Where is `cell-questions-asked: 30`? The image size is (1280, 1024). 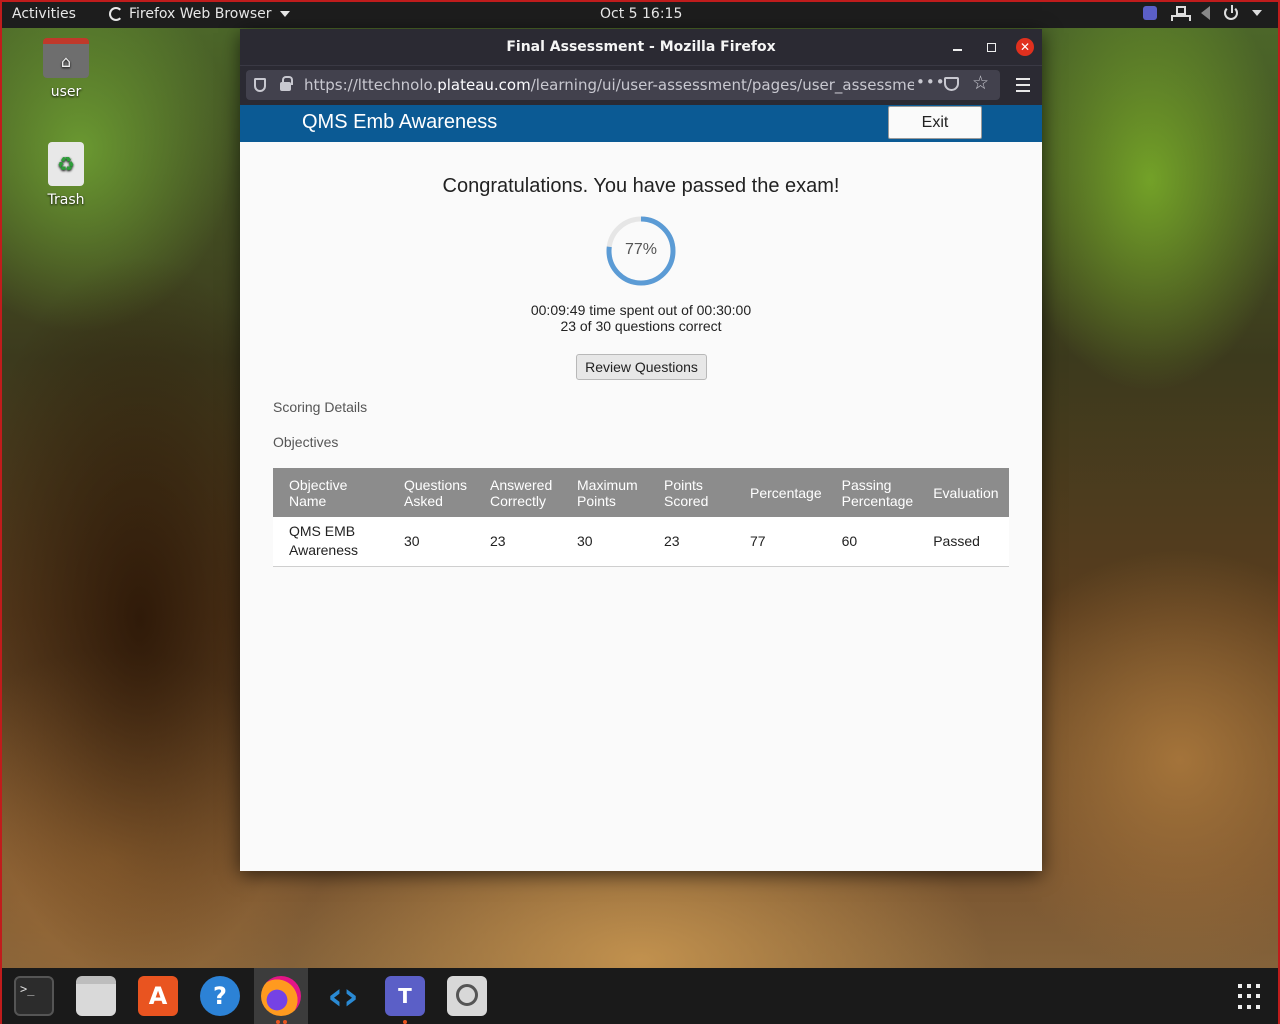 cell-questions-asked: 30 is located at coordinates (431, 542).